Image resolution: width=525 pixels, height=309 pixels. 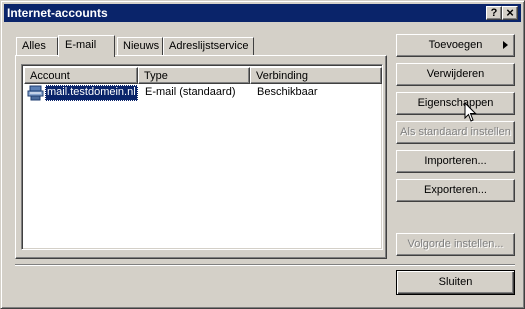 I want to click on add-button-label: Toevoegen, so click(x=455, y=45).